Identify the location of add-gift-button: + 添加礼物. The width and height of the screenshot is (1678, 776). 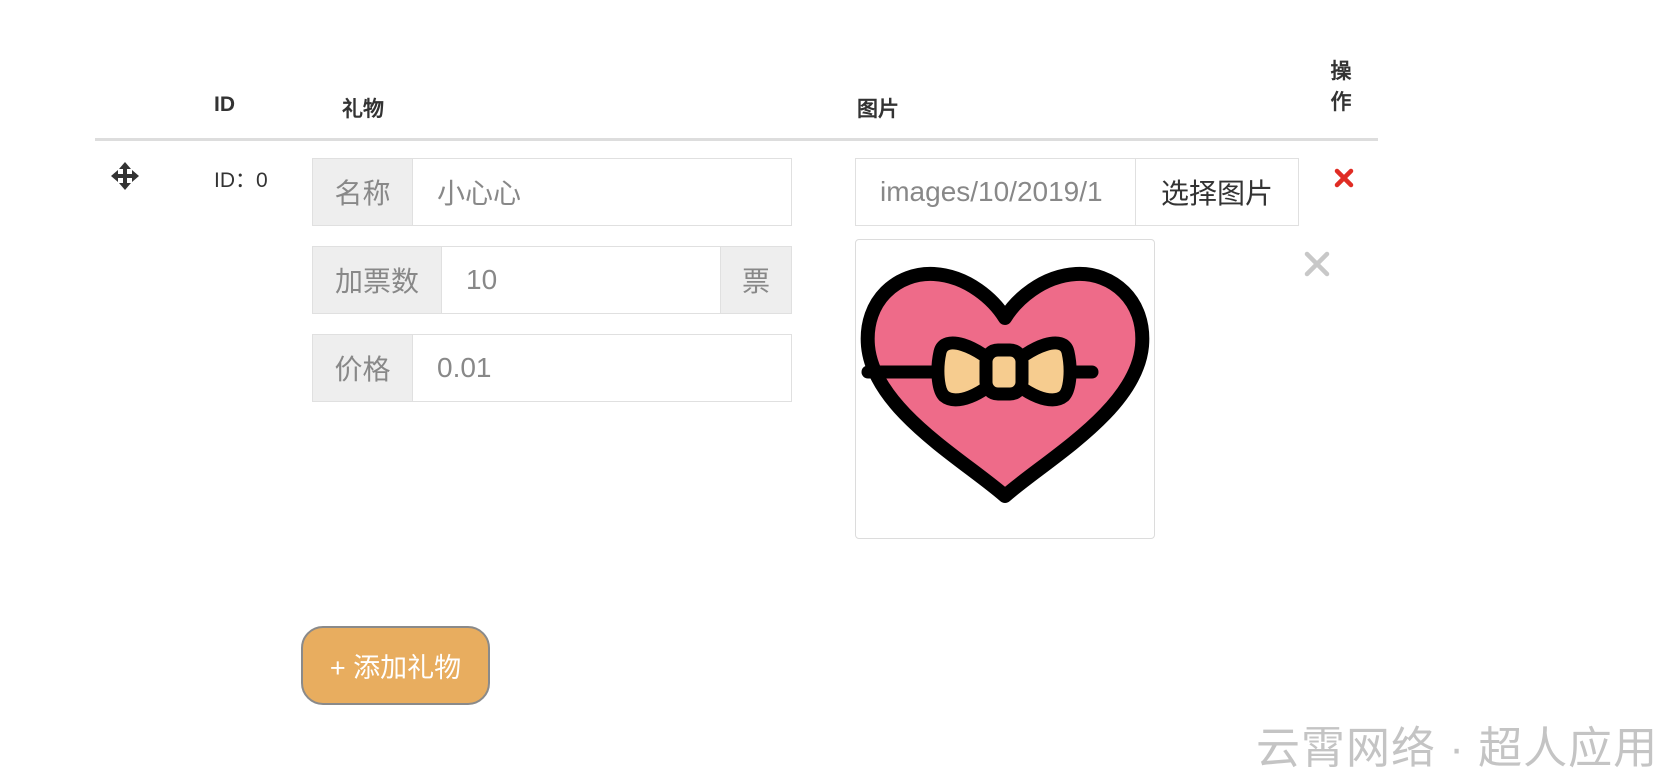
(395, 665).